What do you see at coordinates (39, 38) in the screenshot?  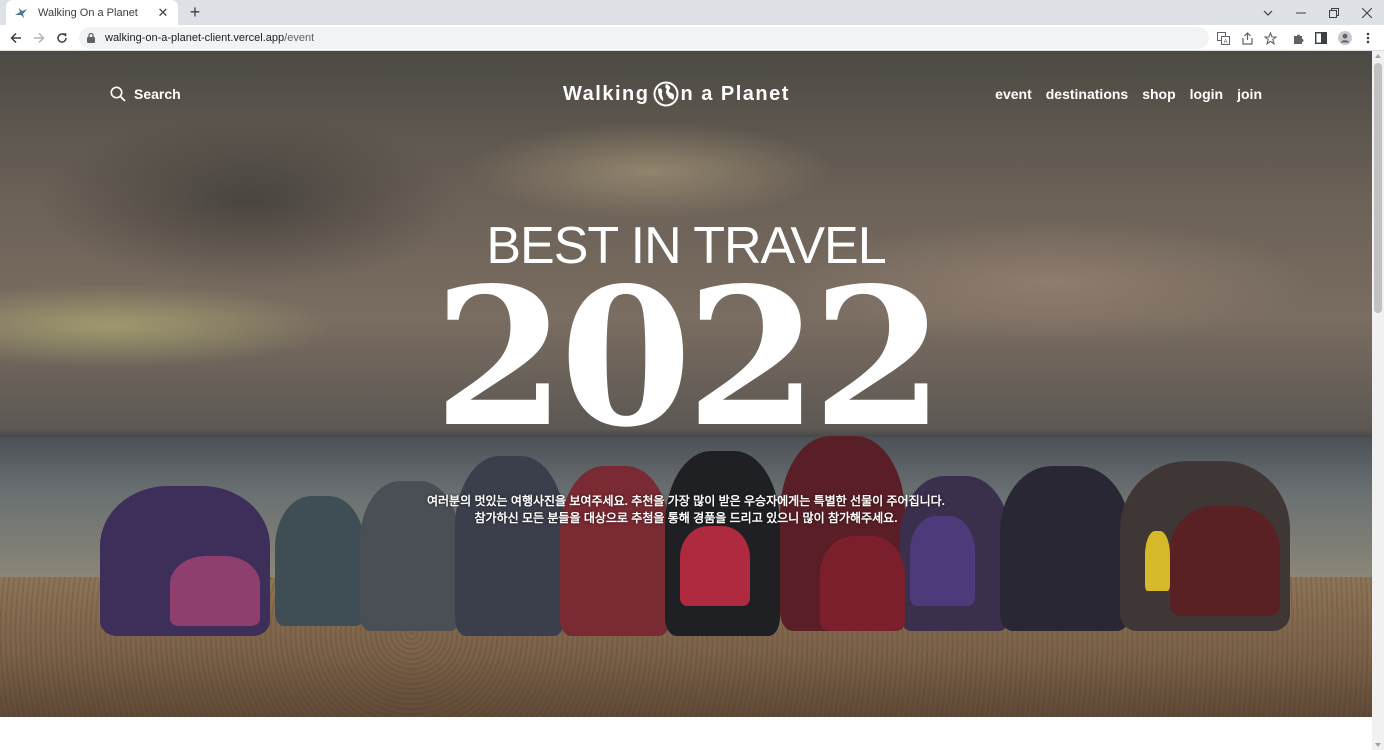 I see `forward-arrow-icon` at bounding box center [39, 38].